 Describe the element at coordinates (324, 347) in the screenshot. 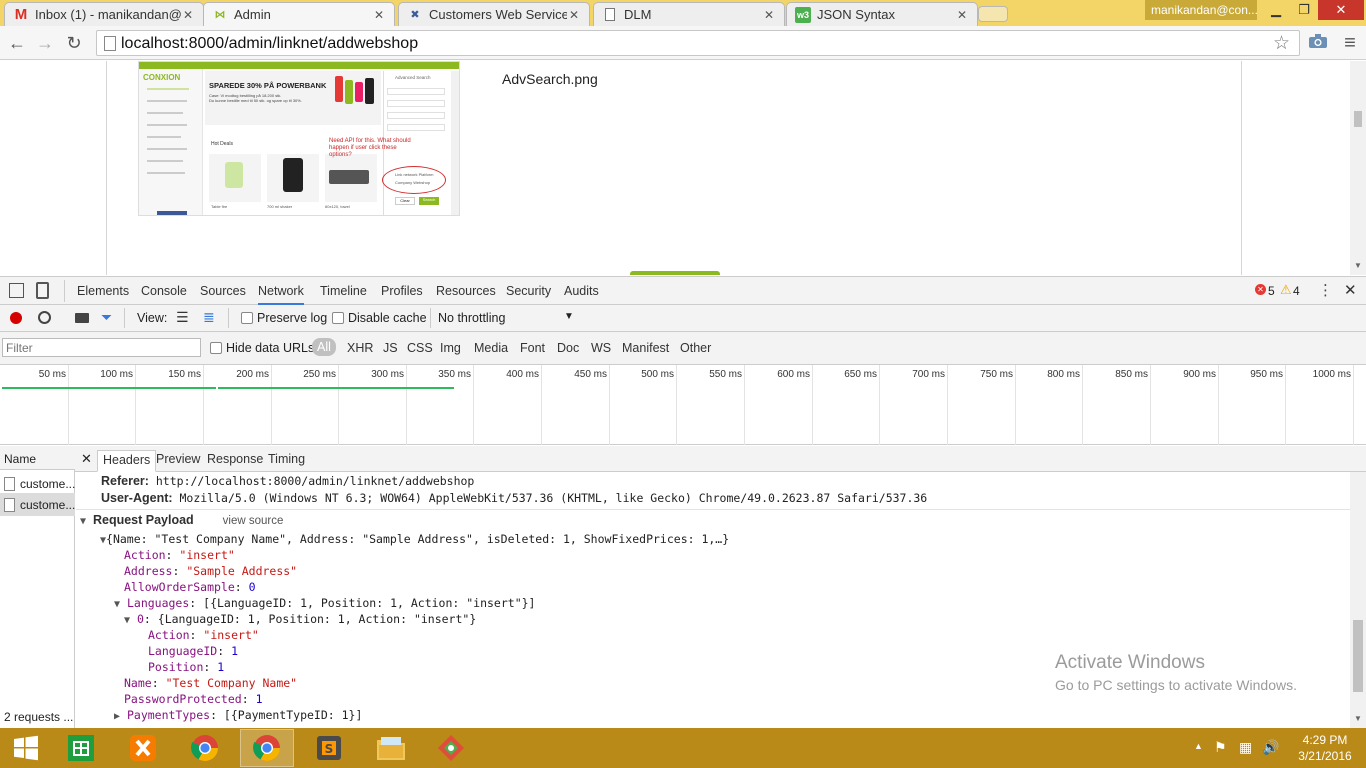

I see `filter-all: All` at that location.